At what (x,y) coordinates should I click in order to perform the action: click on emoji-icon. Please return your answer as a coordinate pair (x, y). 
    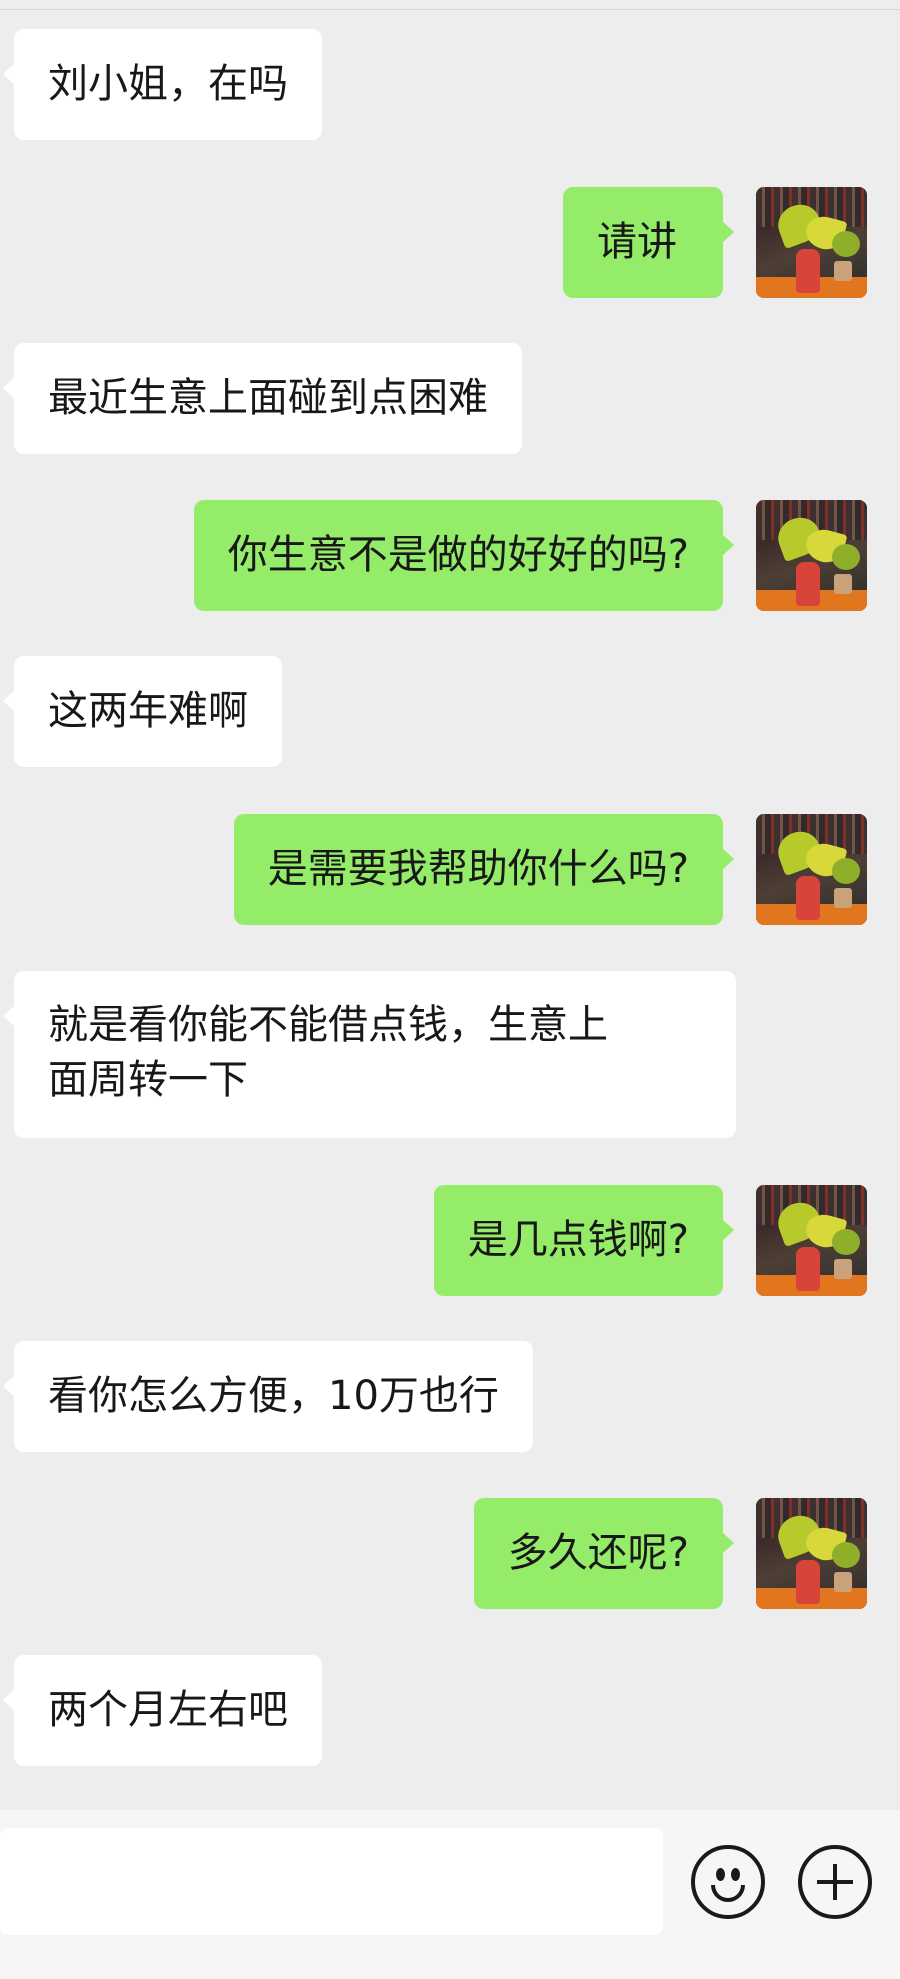
    Looking at the image, I should click on (720, 1874).